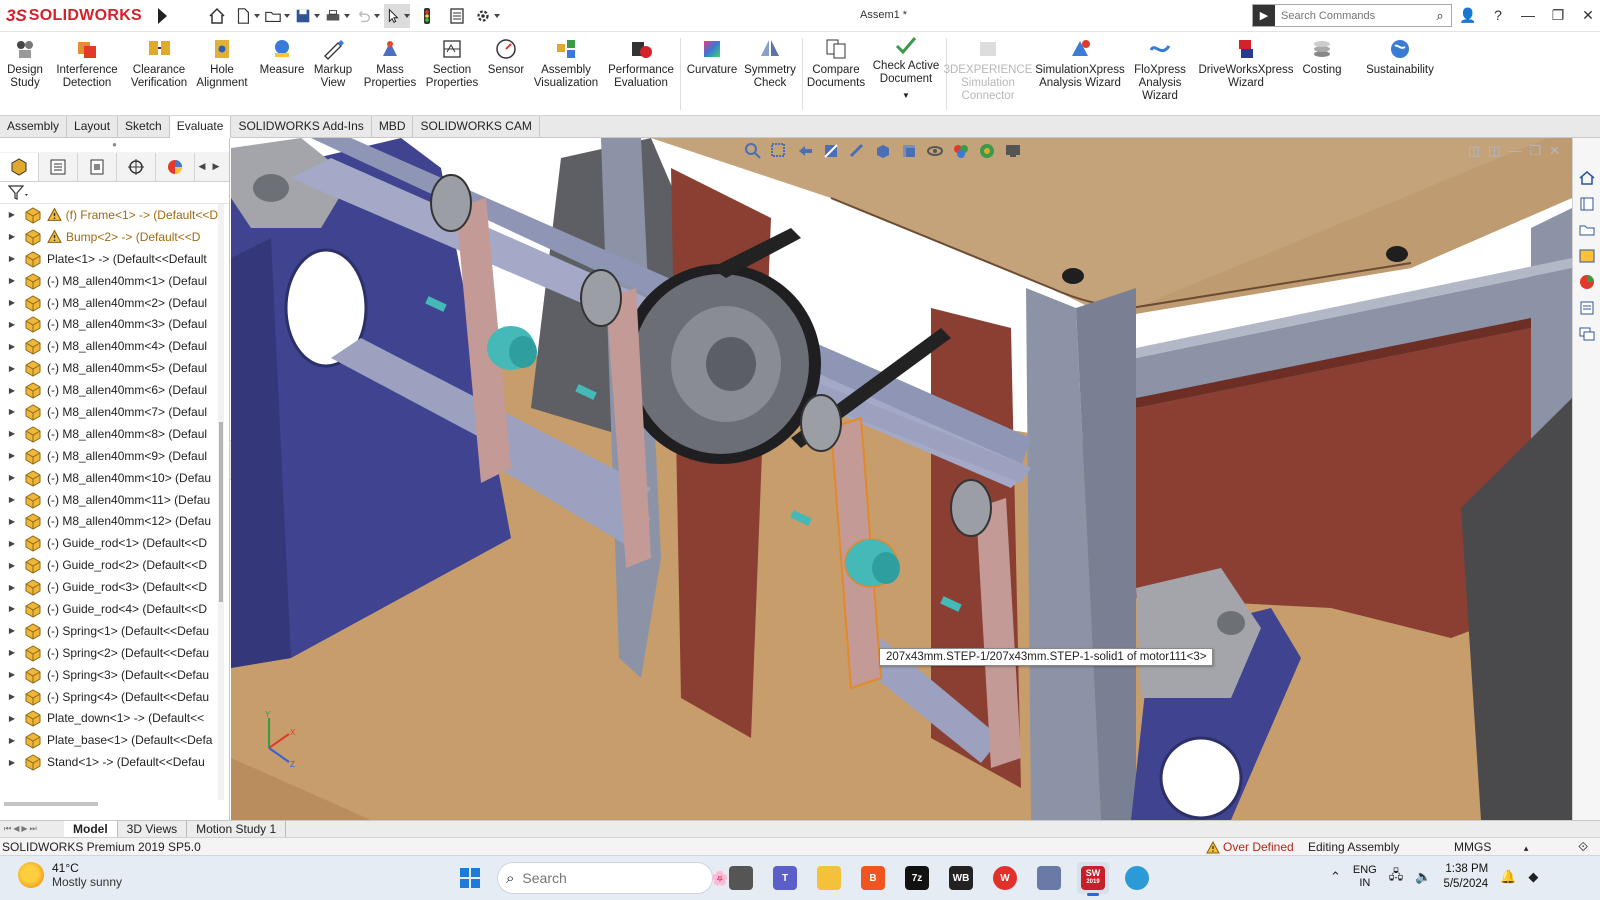  What do you see at coordinates (856, 151) in the screenshot?
I see `dynamic-annotation-icon` at bounding box center [856, 151].